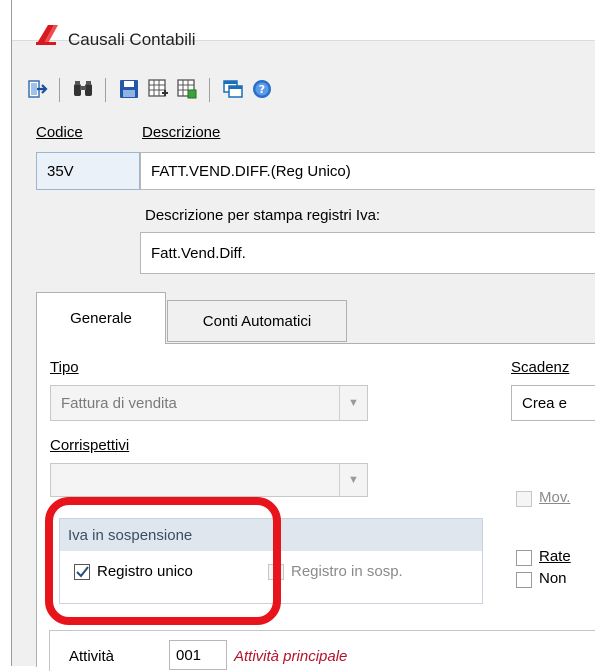 This screenshot has height=671, width=595. Describe the element at coordinates (163, 561) in the screenshot. I see `highlight-annotation` at that location.